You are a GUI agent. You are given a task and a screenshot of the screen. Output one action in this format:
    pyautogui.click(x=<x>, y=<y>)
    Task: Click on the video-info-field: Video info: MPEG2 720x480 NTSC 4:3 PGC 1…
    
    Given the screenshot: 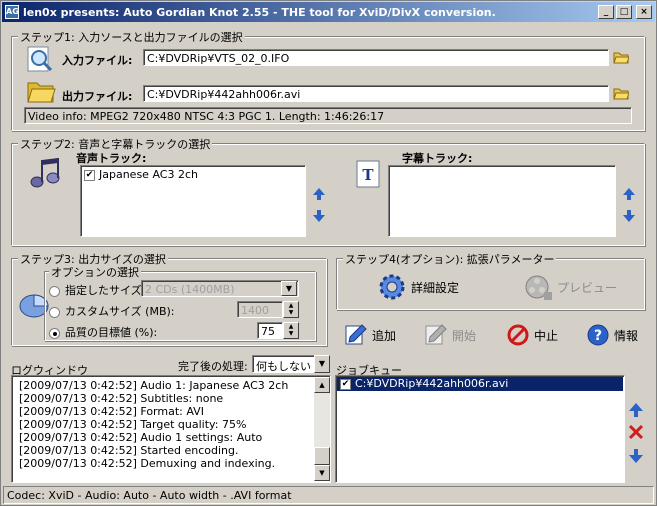 What is the action you would take?
    pyautogui.click(x=328, y=115)
    